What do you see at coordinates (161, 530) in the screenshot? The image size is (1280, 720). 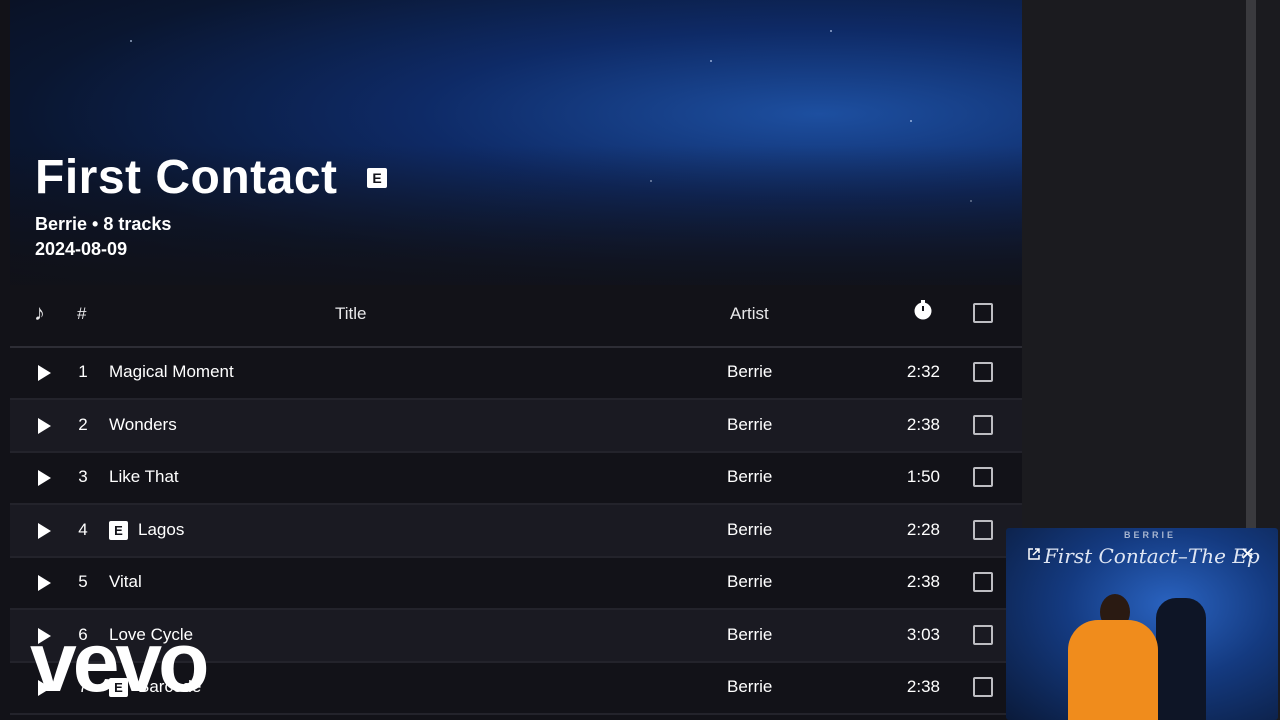 I see `track-title: Lagos` at bounding box center [161, 530].